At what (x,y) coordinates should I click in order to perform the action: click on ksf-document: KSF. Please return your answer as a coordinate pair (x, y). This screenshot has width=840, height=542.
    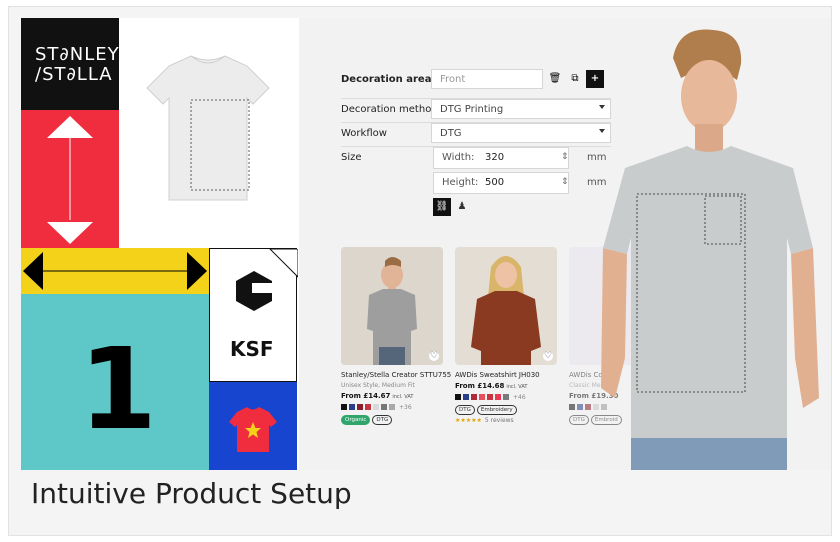
    Looking at the image, I should click on (253, 315).